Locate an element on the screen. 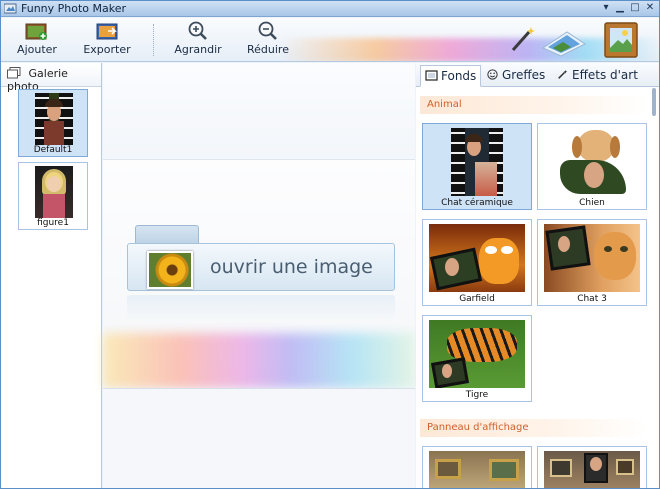  export-button: Exporter is located at coordinates (107, 40).